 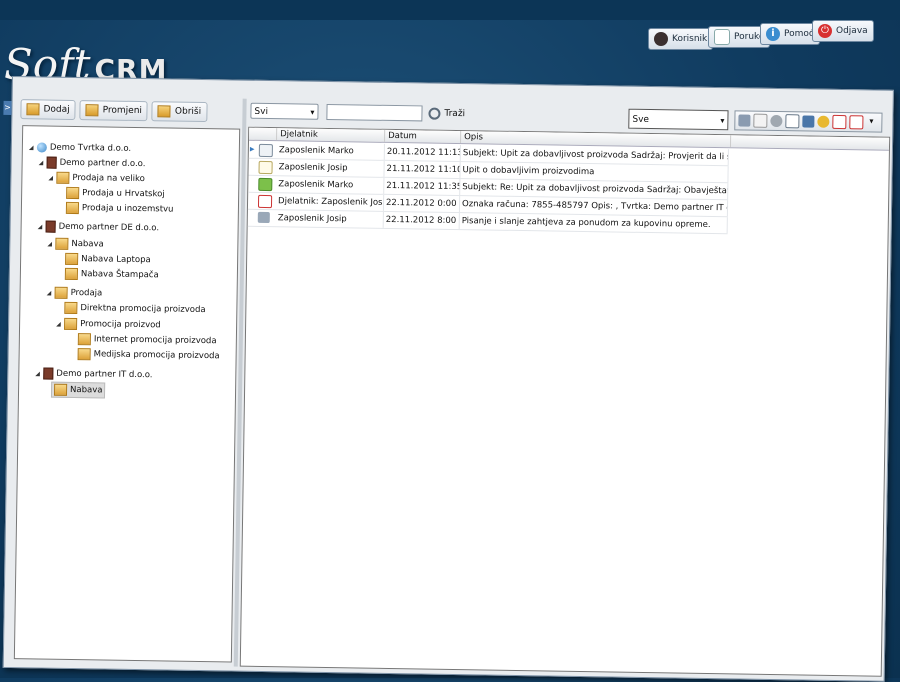 I want to click on envelope-icon, so click(x=760, y=120).